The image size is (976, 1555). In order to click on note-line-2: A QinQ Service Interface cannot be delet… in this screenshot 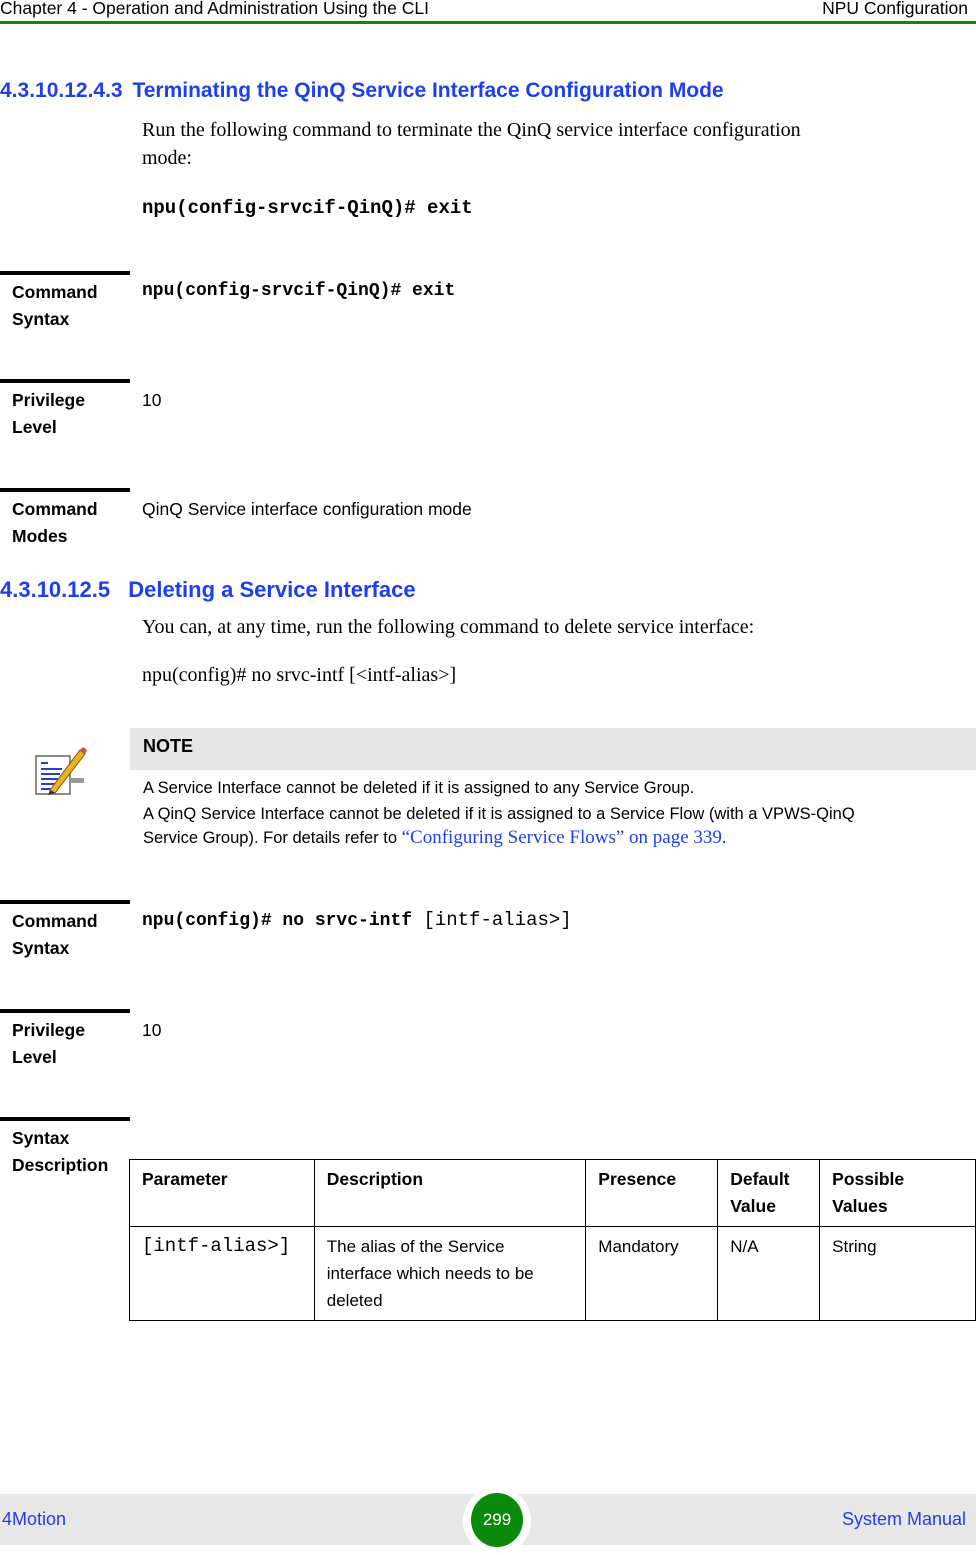, I will do `click(499, 814)`.